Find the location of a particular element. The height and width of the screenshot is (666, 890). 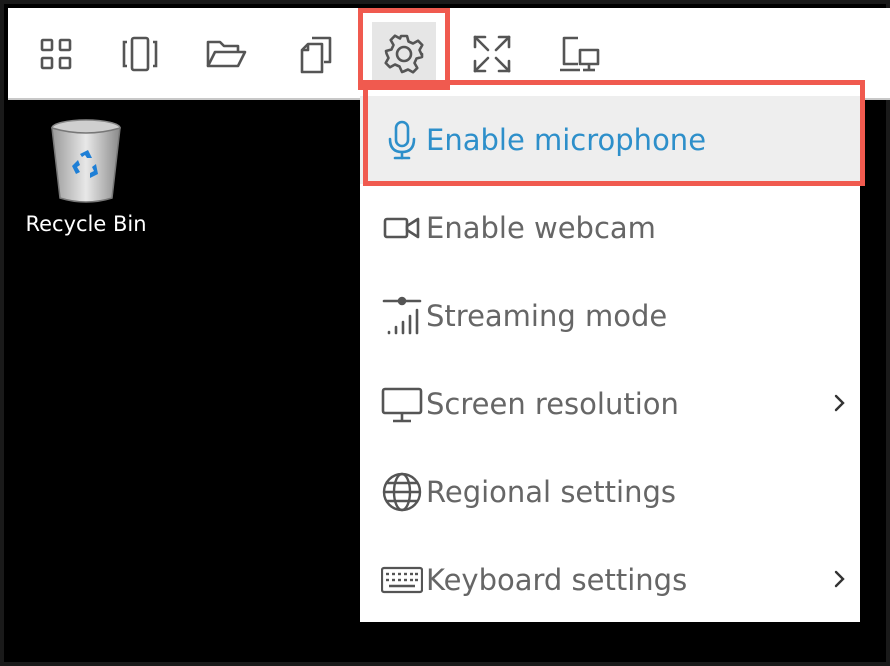

dual-monitor-button is located at coordinates (580, 54).